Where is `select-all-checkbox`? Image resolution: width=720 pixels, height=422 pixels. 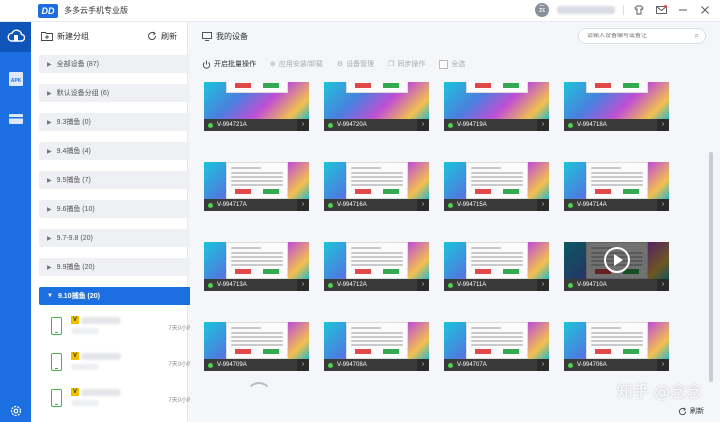
select-all-checkbox is located at coordinates (444, 64).